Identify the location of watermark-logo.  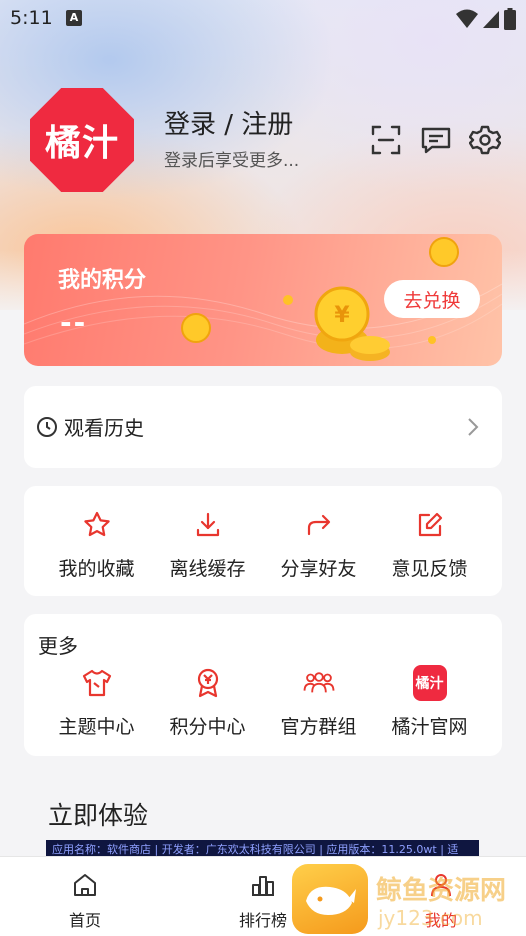
(330, 899).